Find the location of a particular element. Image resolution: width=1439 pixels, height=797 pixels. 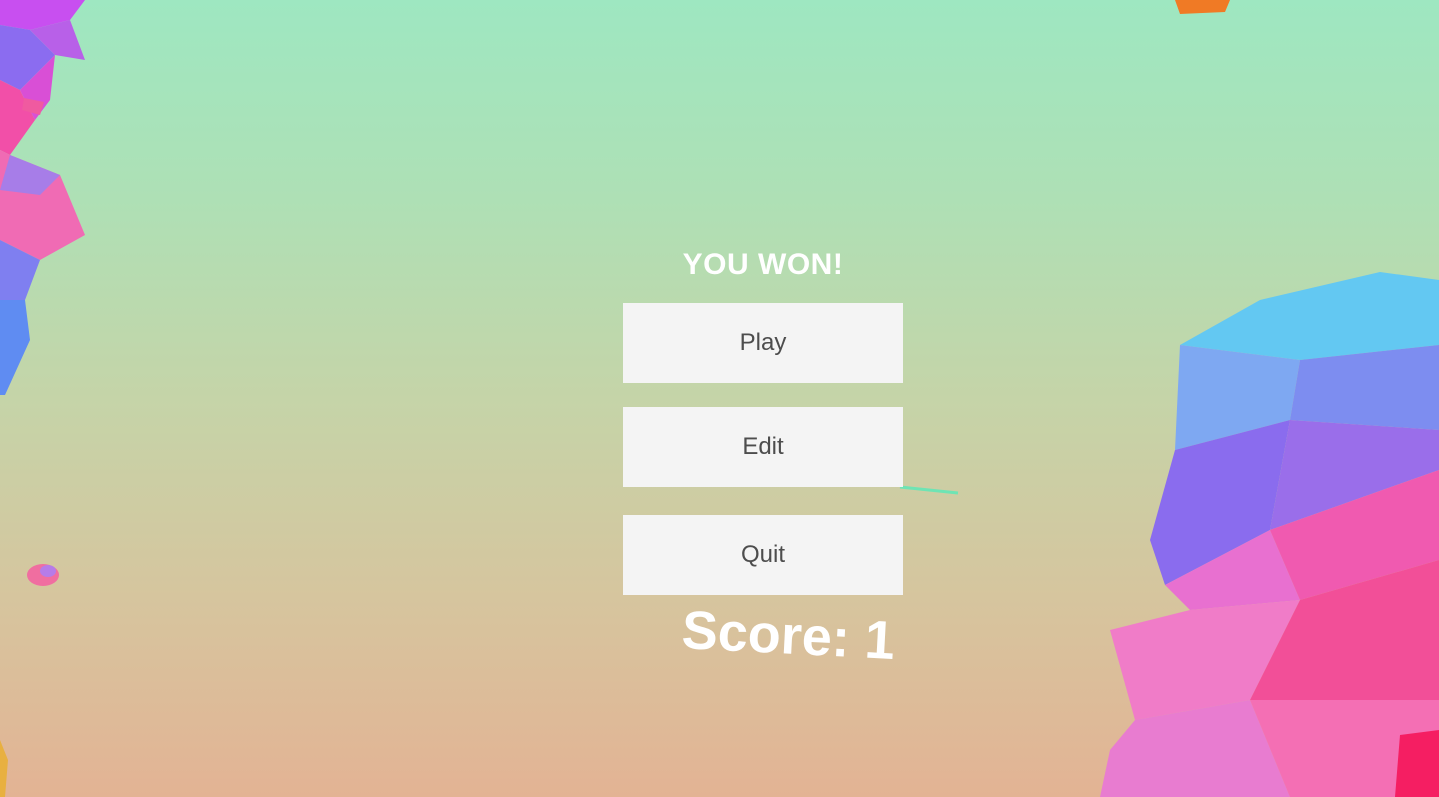

quit-button: Quit is located at coordinates (763, 555).